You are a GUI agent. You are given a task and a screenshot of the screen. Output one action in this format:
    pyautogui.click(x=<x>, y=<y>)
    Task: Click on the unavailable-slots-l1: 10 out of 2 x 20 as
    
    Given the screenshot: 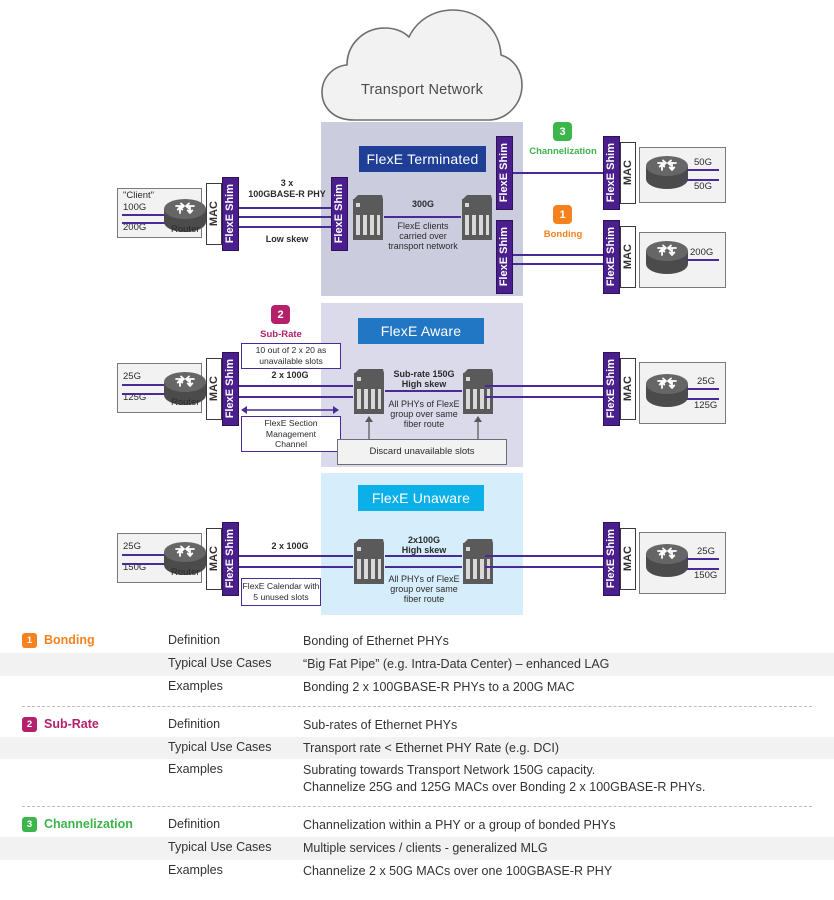 What is the action you would take?
    pyautogui.click(x=291, y=350)
    